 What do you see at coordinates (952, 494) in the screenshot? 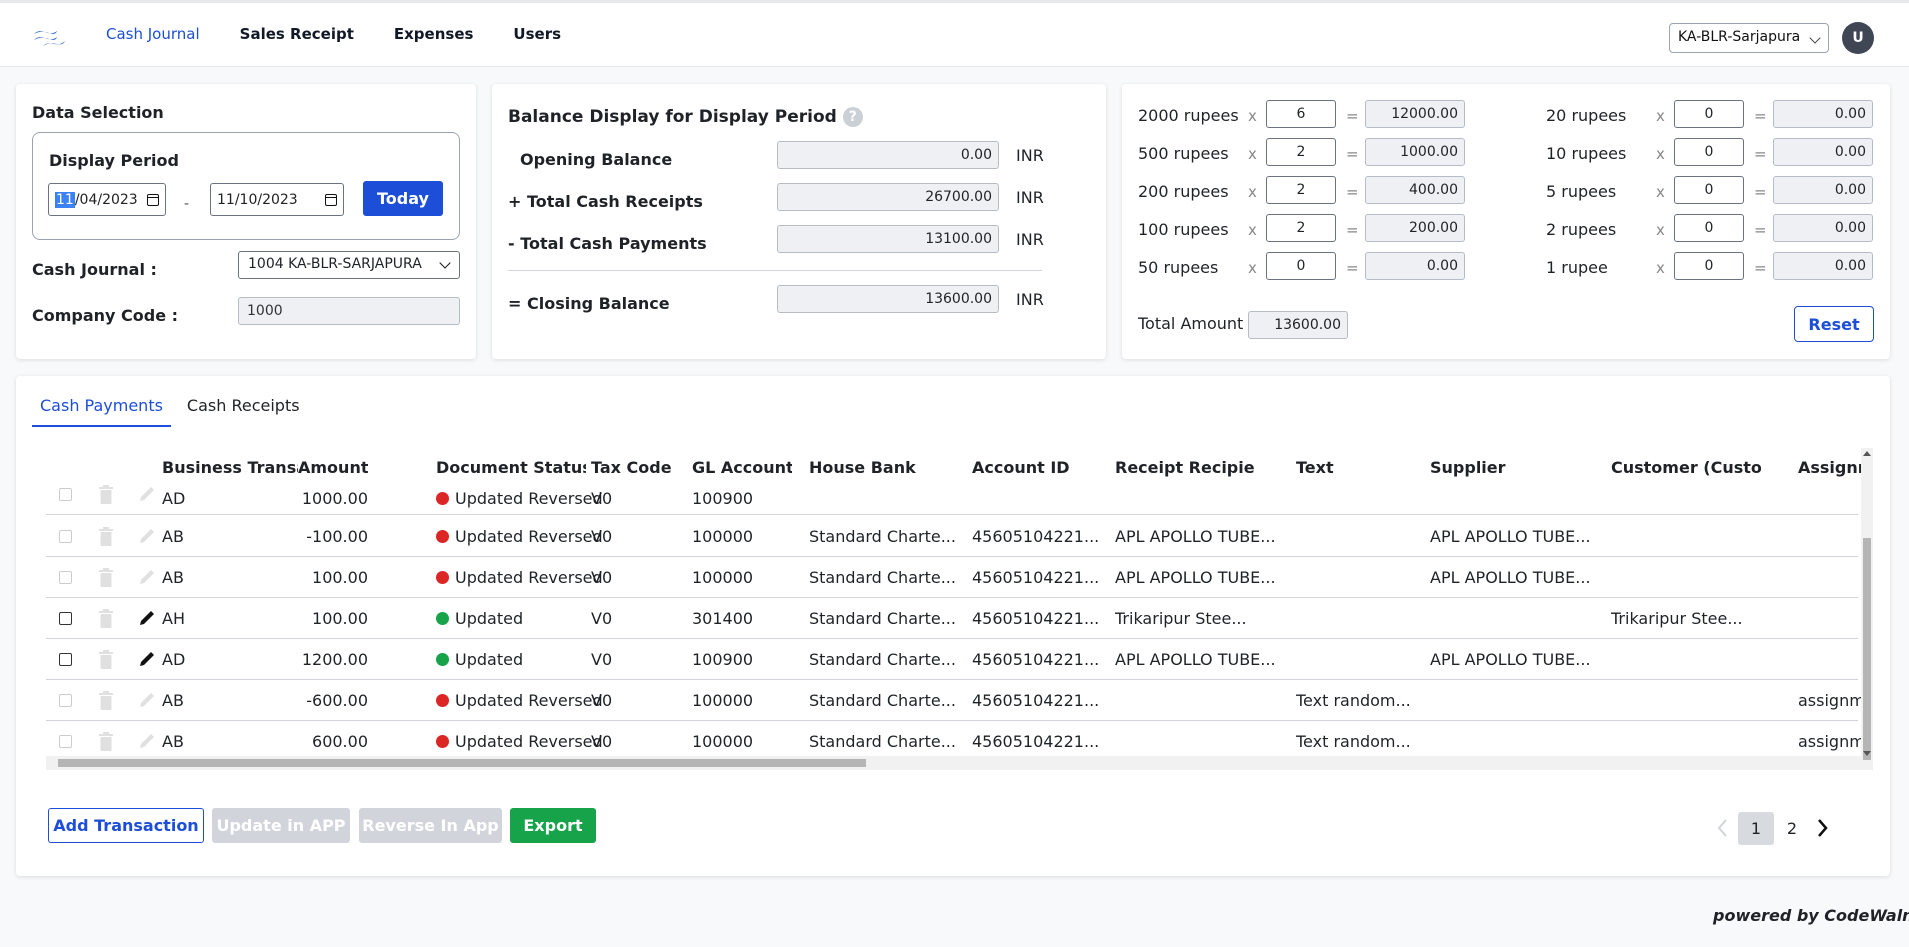
I see `table-row: AD 1000.00 Updated Reversed V0 100900` at bounding box center [952, 494].